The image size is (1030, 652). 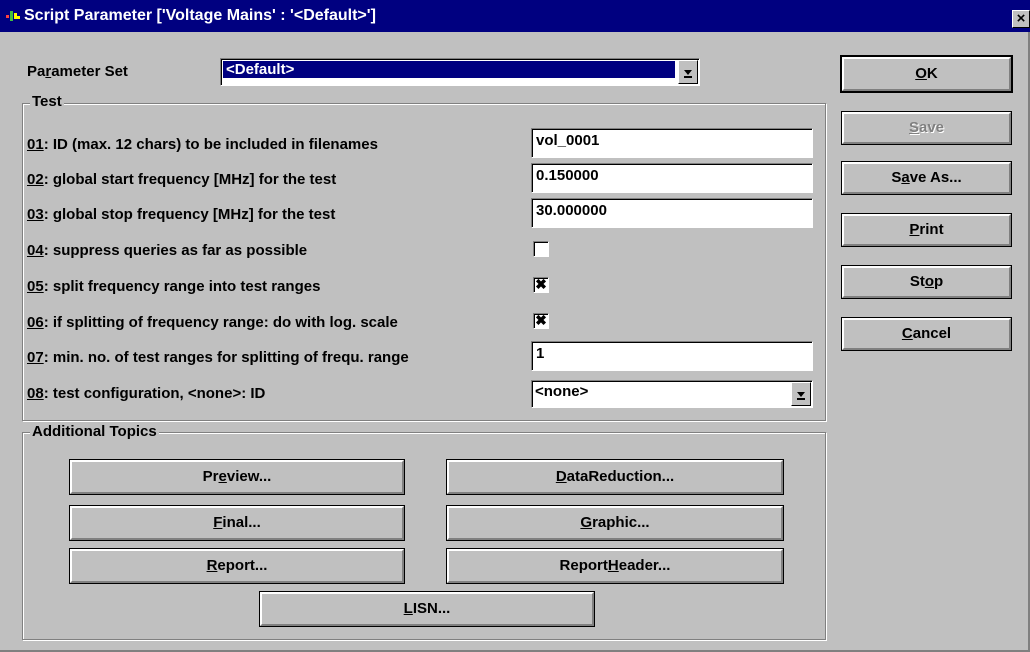 I want to click on stop-button: Stop, so click(x=926, y=282).